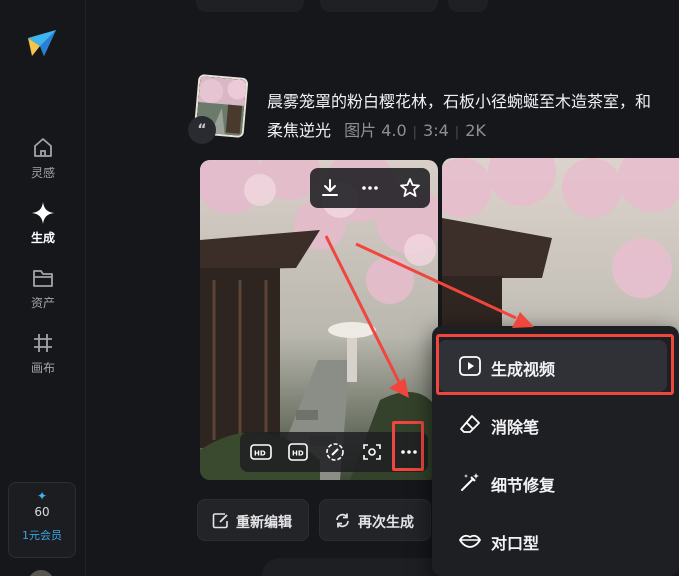  Describe the element at coordinates (515, 427) in the screenshot. I see `menu-item-label: 消除笔` at that location.